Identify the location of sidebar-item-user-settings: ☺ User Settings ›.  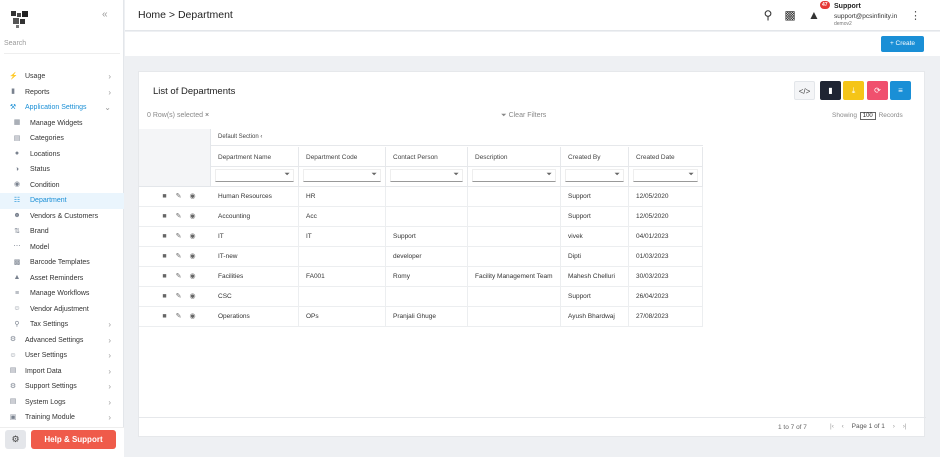
(62, 356).